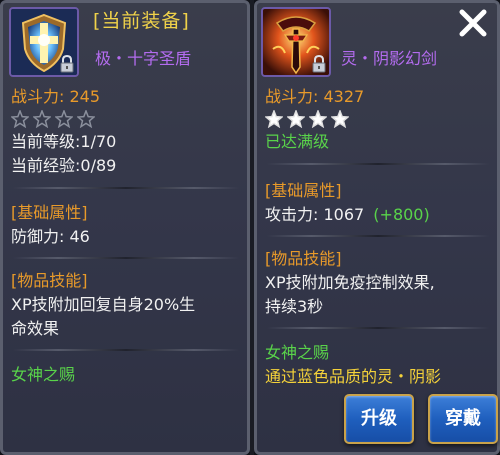  What do you see at coordinates (103, 304) in the screenshot?
I see `skill-description-line1: XP技附加回复自身20%生` at bounding box center [103, 304].